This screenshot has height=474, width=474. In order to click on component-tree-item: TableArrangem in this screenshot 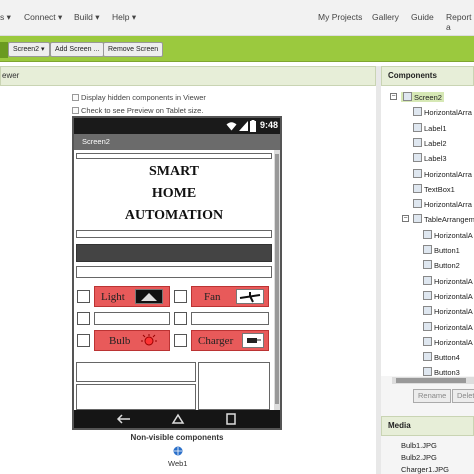, I will do `click(443, 219)`.